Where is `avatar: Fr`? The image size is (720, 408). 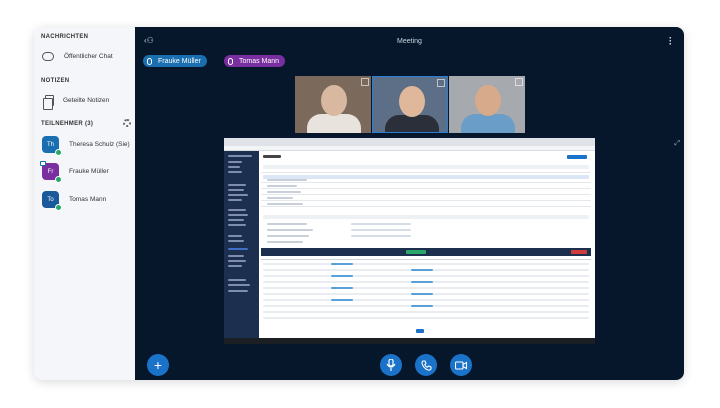 avatar: Fr is located at coordinates (51, 172).